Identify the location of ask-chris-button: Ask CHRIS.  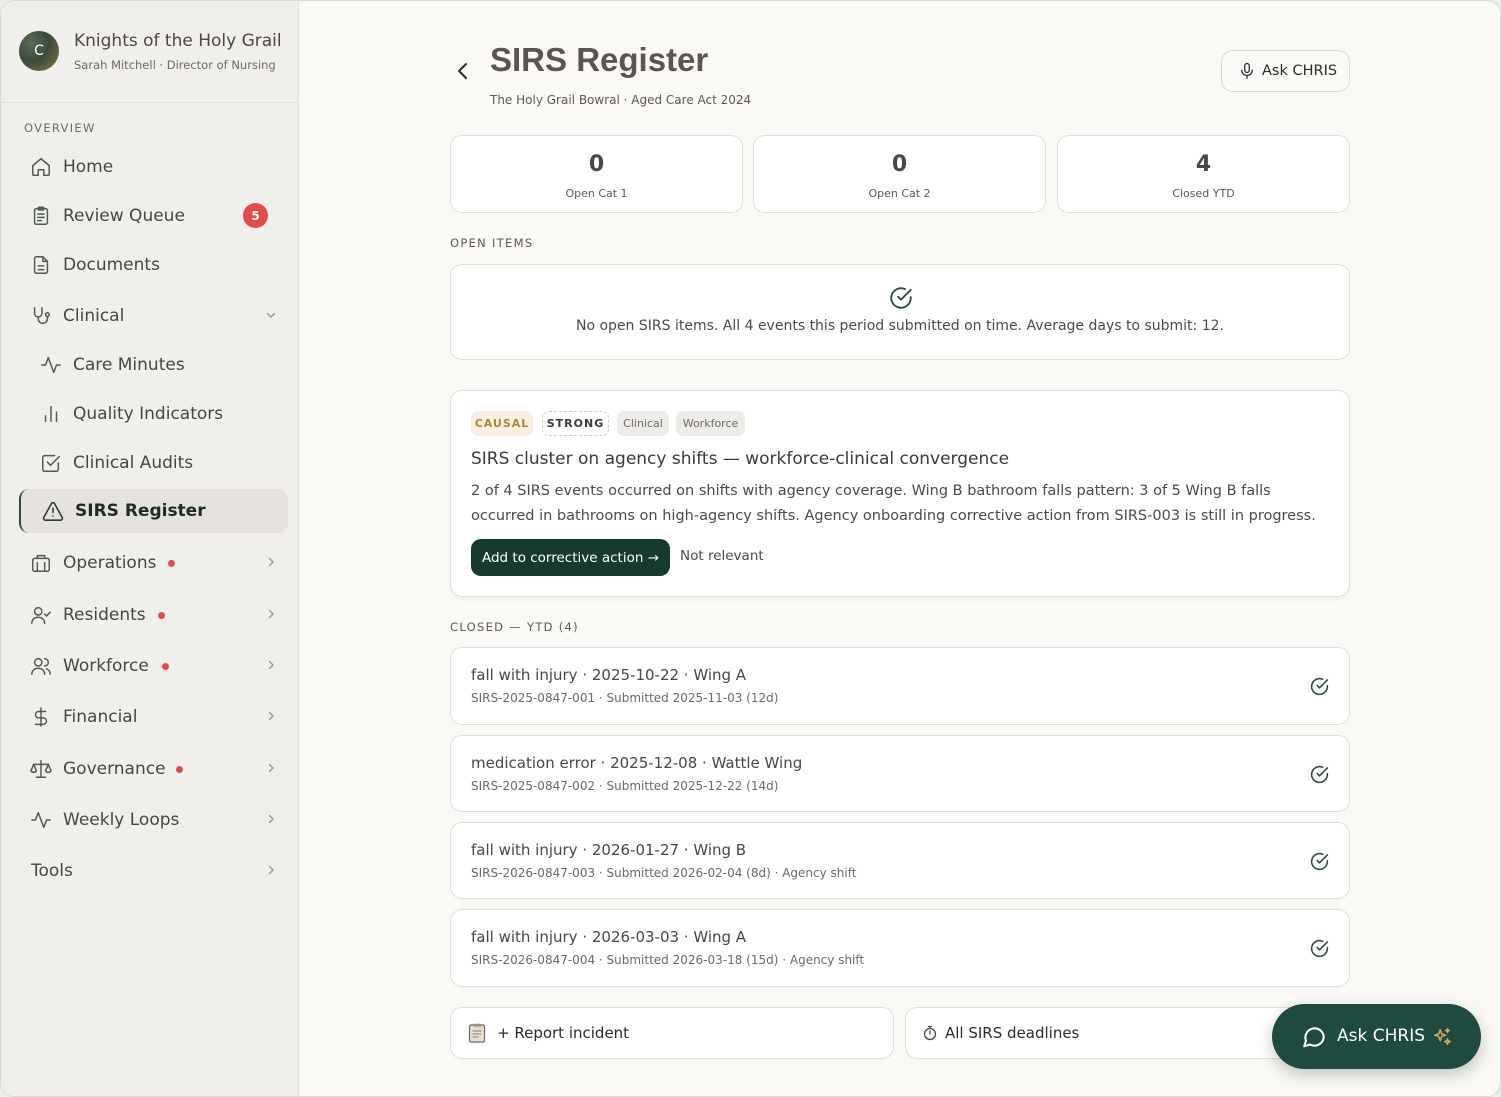
(1285, 71).